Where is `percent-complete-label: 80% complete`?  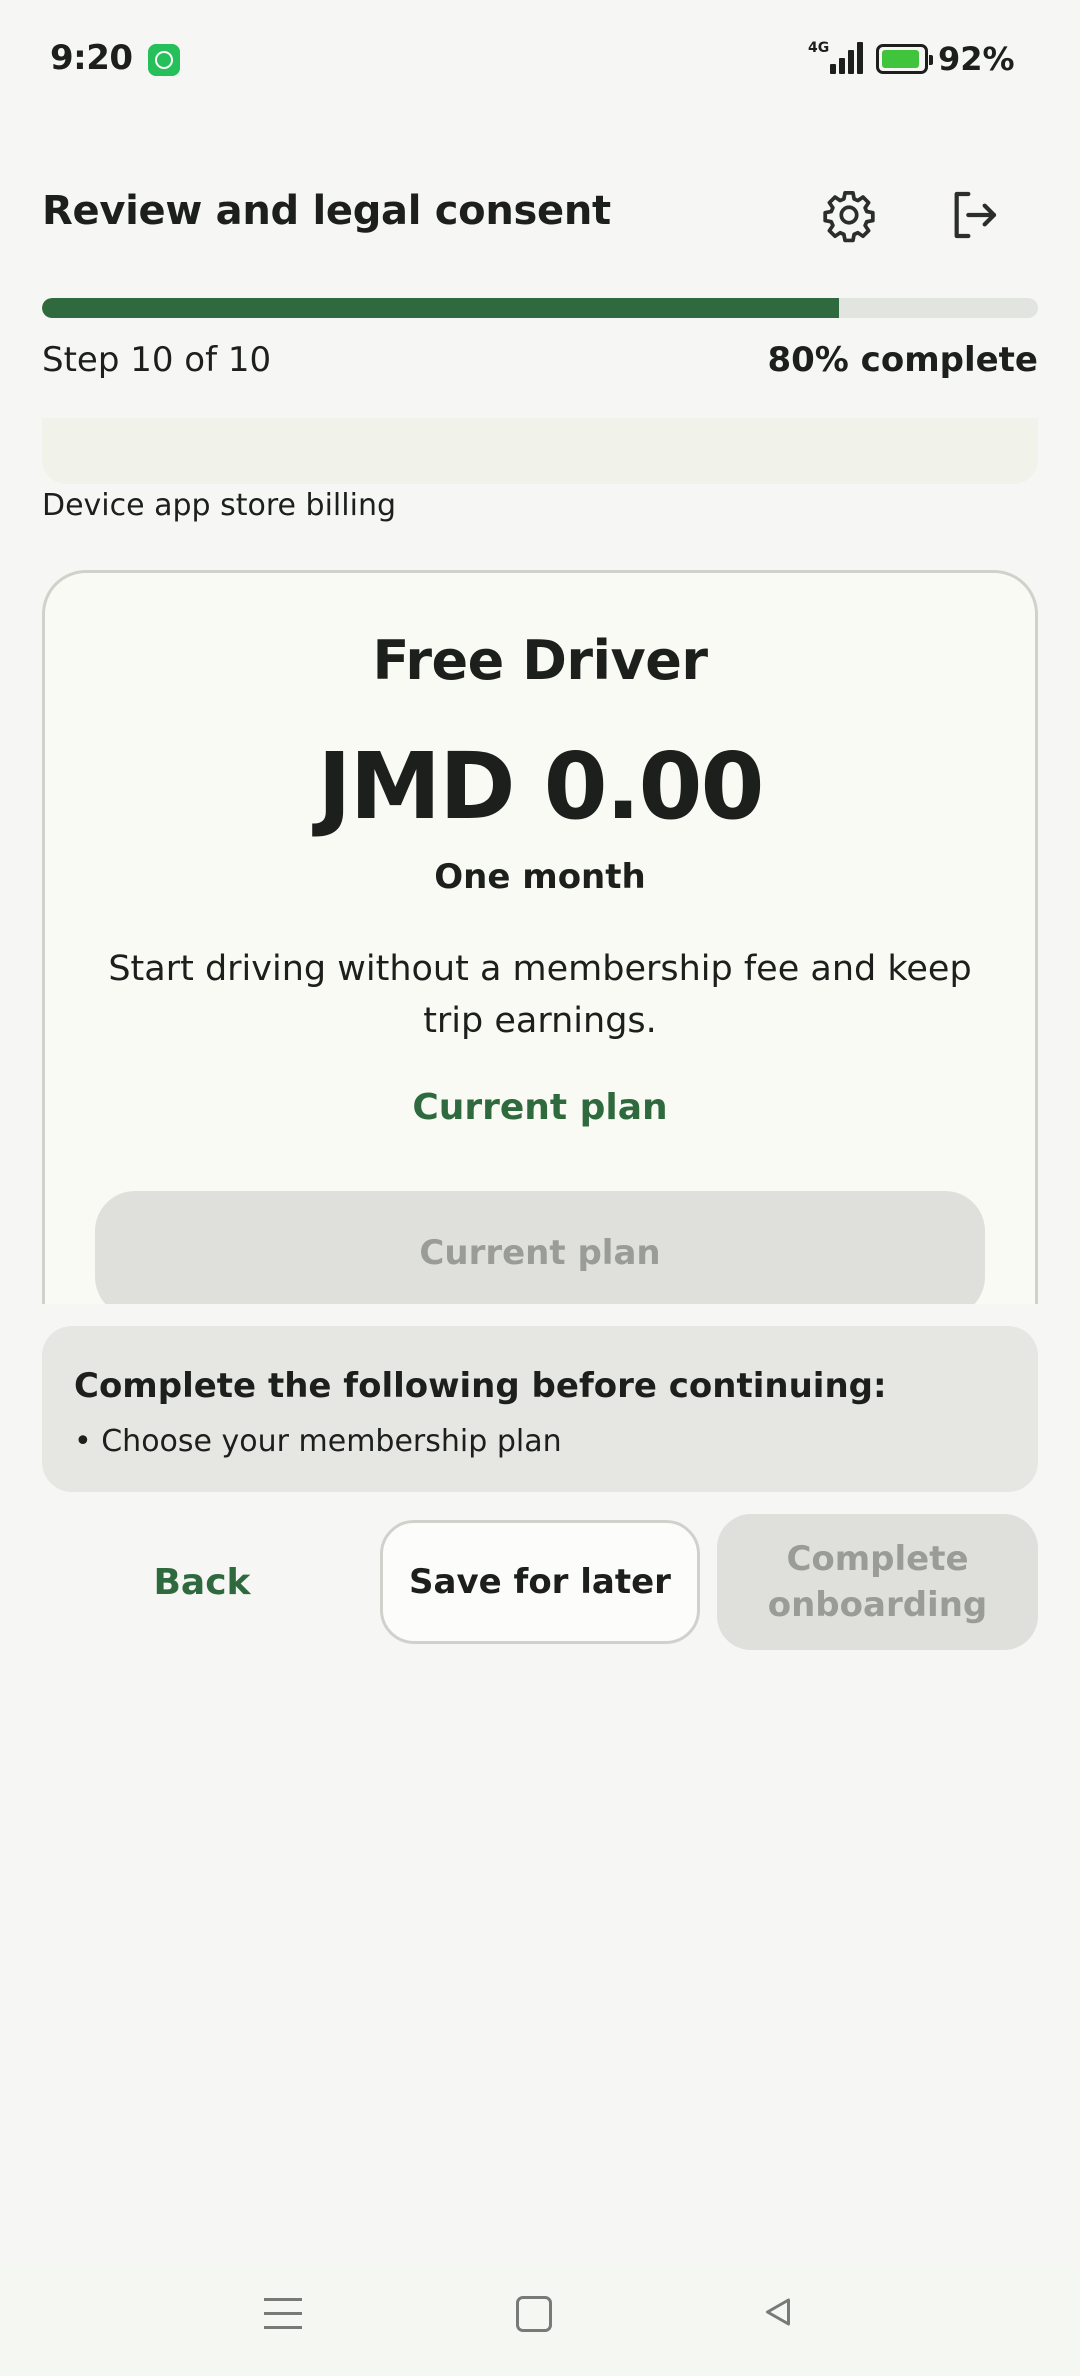
percent-complete-label: 80% complete is located at coordinates (902, 360).